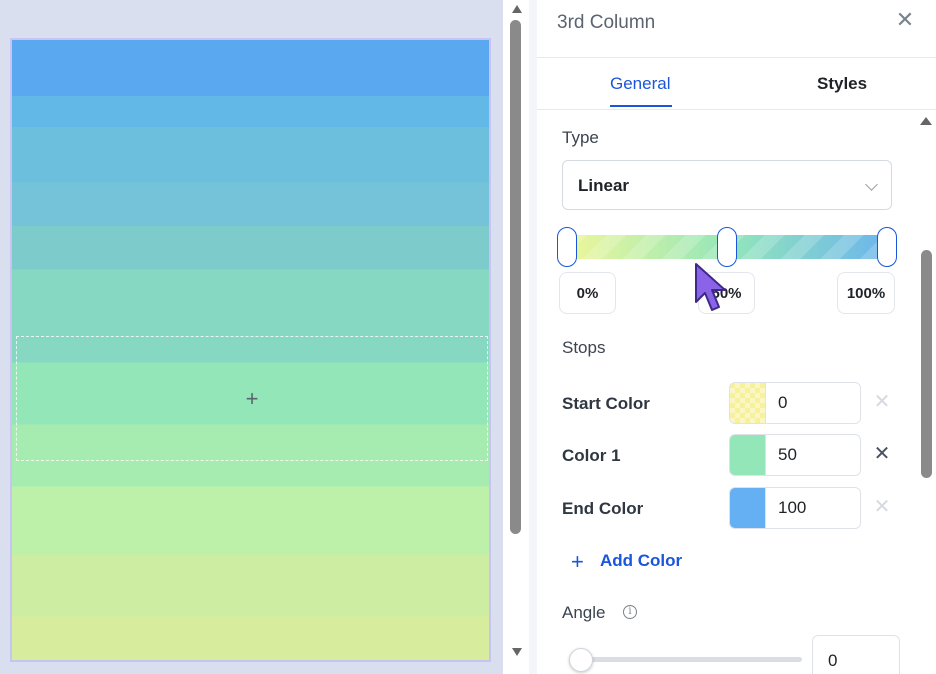  I want to click on canvas-scrollbar, so click(516, 337).